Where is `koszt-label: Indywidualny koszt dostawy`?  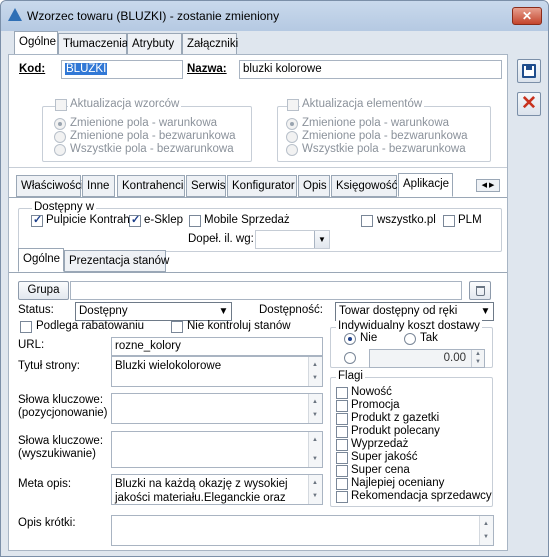 koszt-label: Indywidualny koszt dostawy is located at coordinates (409, 326).